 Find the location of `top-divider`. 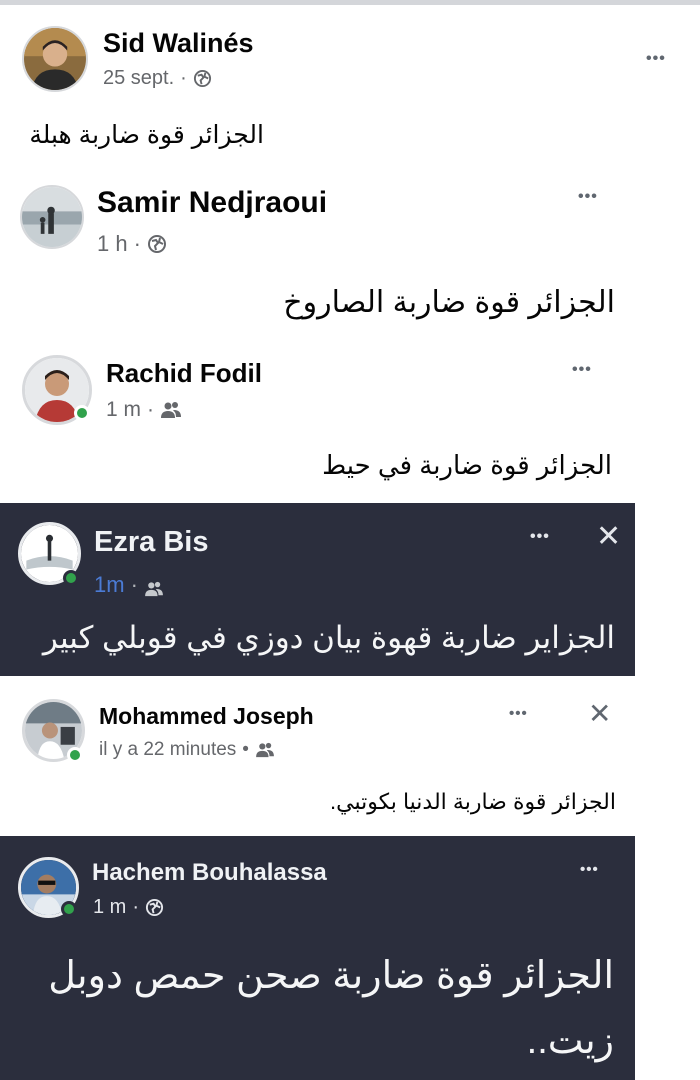

top-divider is located at coordinates (350, 2).